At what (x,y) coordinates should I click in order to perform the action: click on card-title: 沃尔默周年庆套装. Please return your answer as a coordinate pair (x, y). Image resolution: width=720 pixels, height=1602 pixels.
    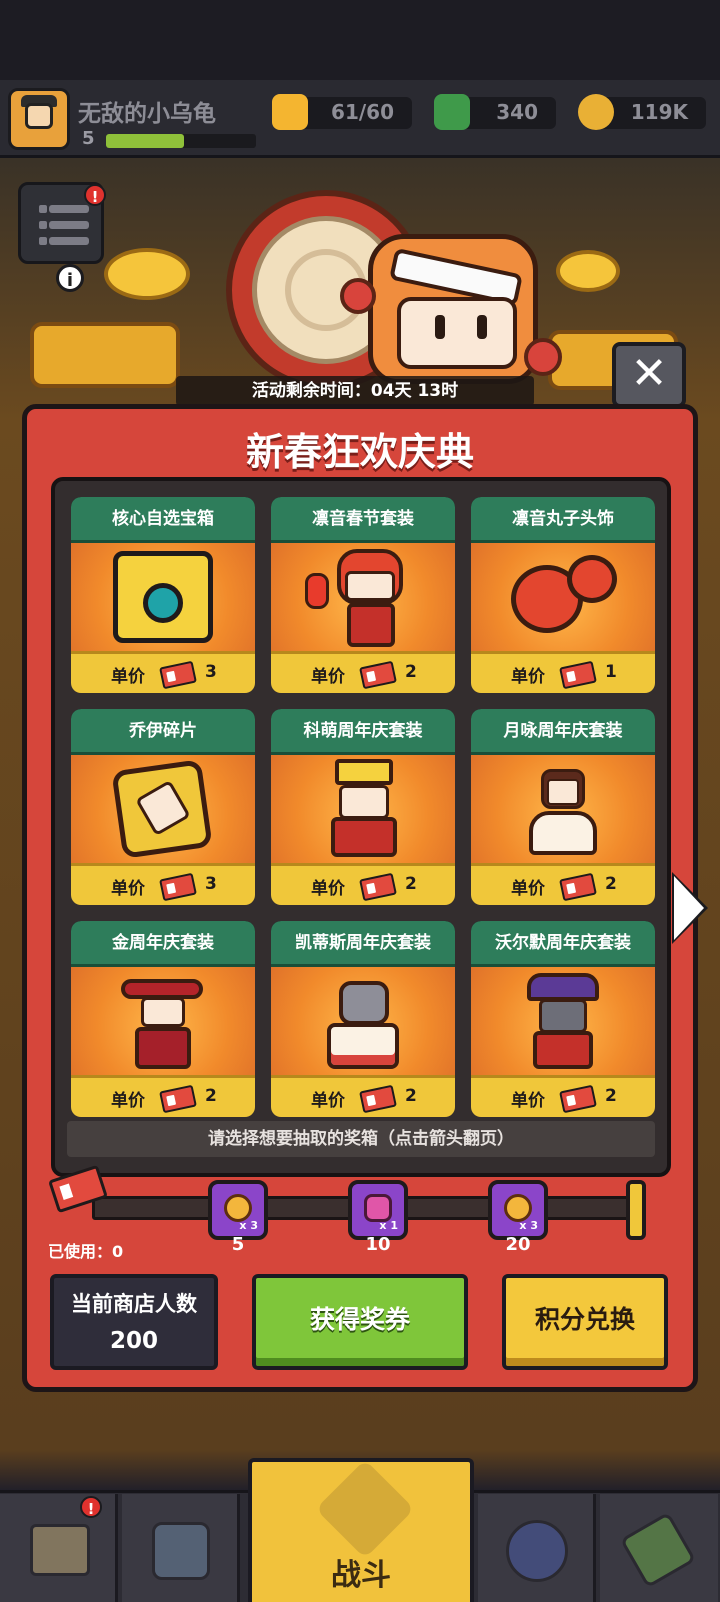
    Looking at the image, I should click on (563, 944).